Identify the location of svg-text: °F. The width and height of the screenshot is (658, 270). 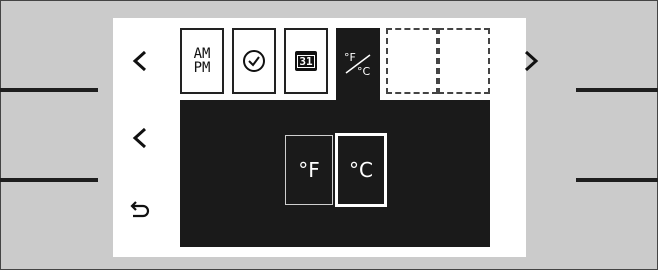
(350, 57).